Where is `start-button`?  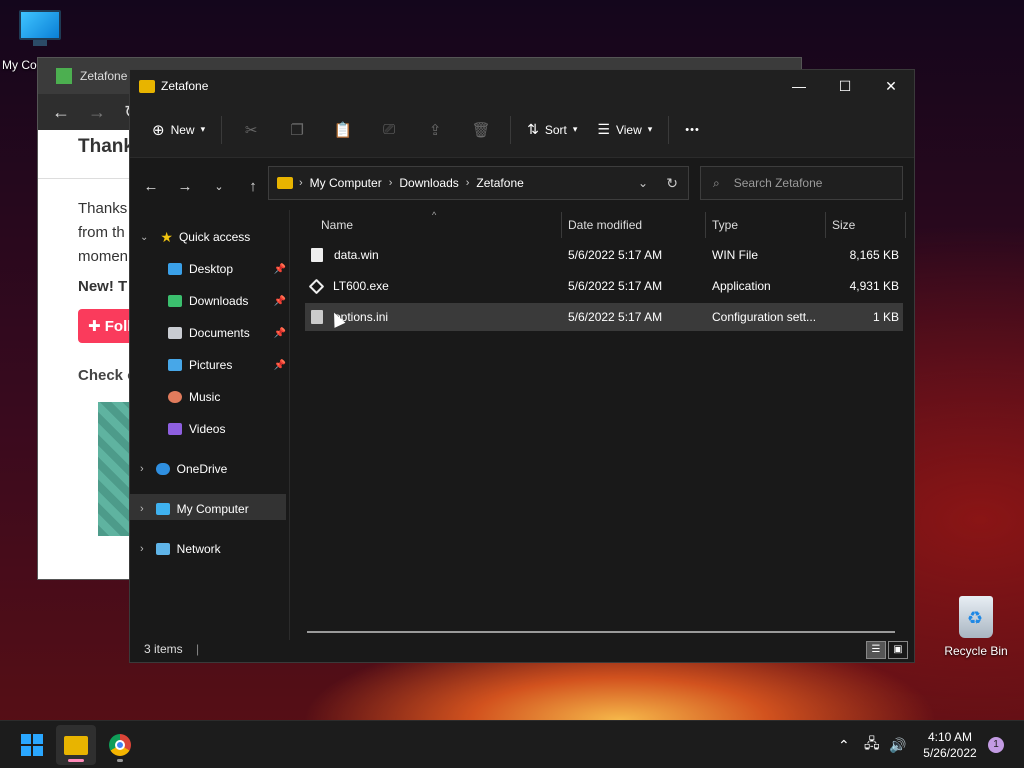 start-button is located at coordinates (32, 745).